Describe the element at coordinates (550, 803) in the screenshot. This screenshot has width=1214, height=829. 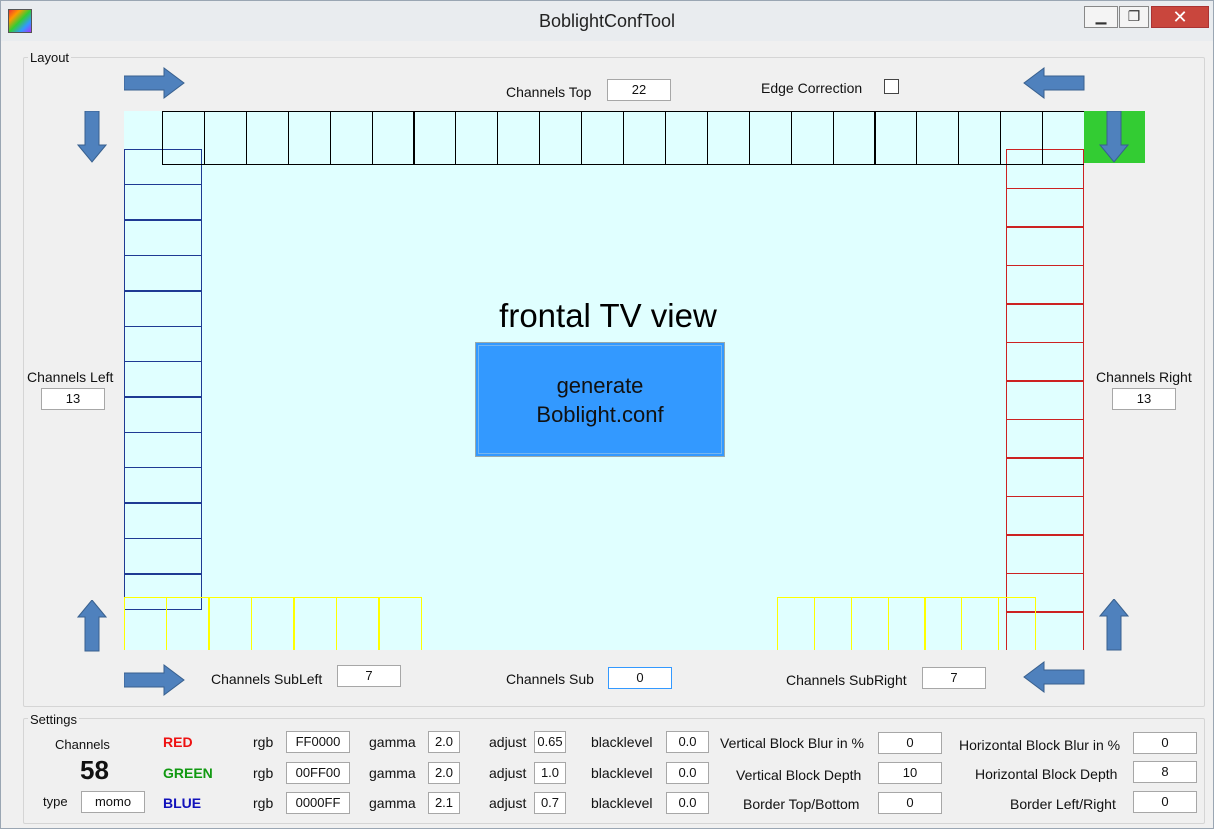
I see `adjust-input: 0.7` at that location.